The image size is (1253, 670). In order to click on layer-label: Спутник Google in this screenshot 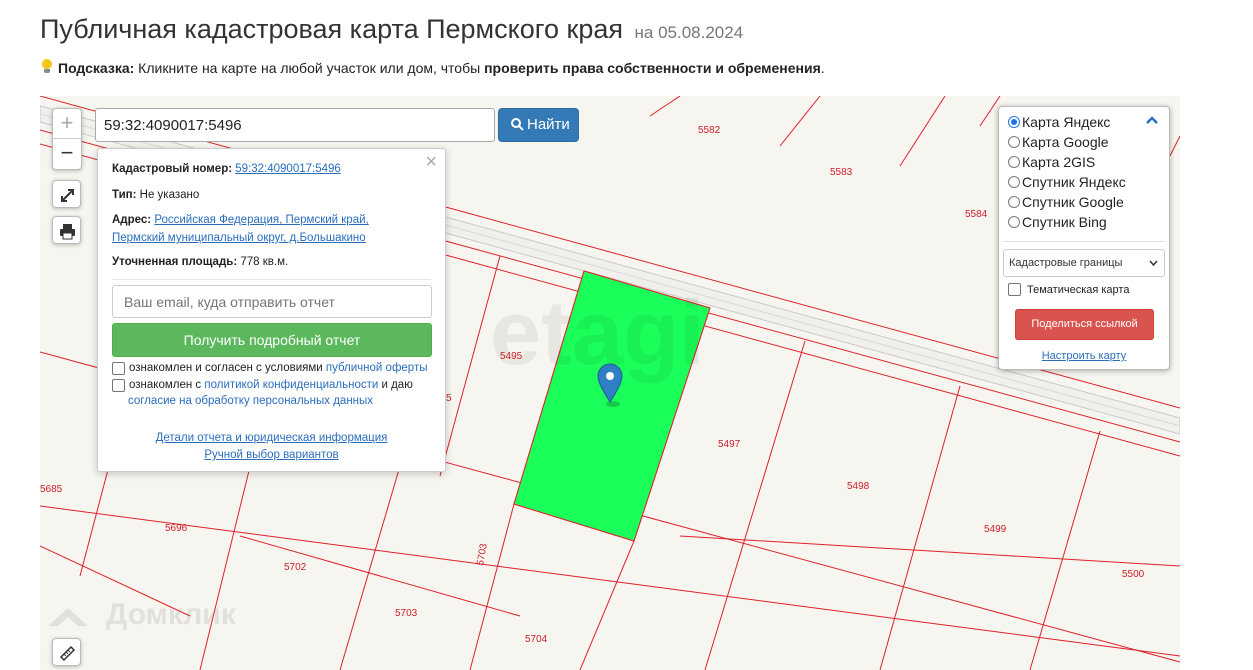, I will do `click(1073, 202)`.